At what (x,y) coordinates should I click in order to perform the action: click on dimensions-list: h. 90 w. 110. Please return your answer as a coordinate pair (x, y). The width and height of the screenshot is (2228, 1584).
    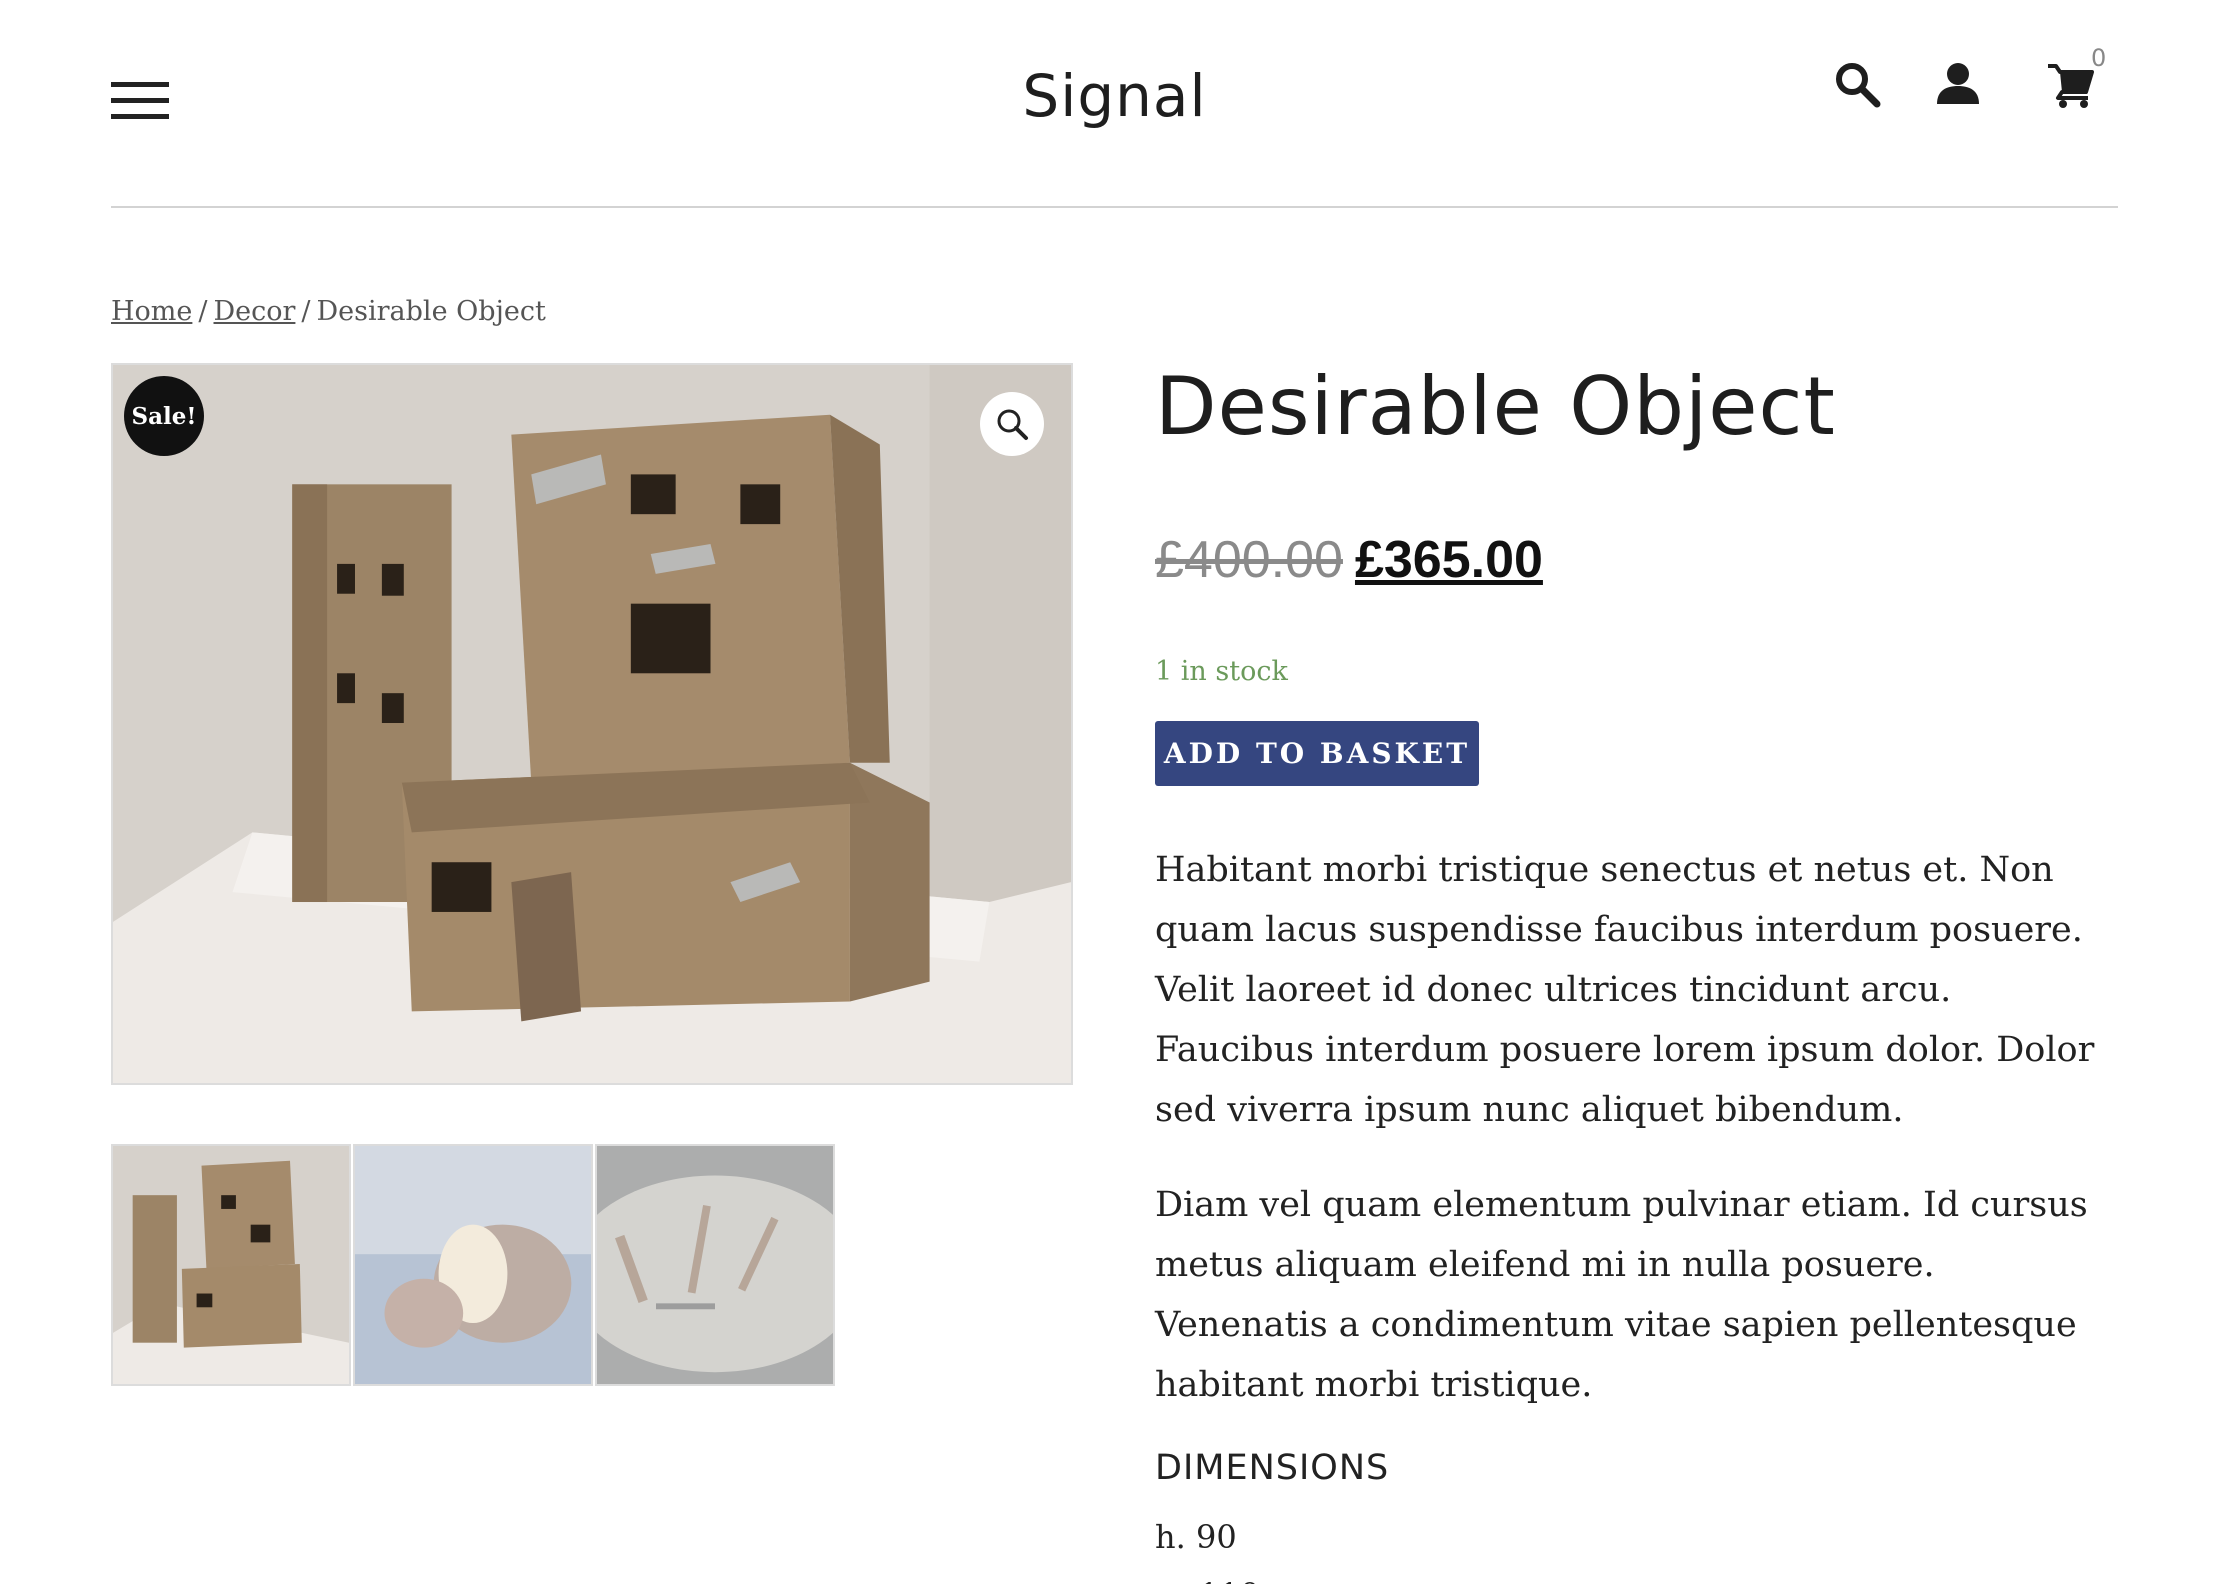
    Looking at the image, I should click on (1207, 1546).